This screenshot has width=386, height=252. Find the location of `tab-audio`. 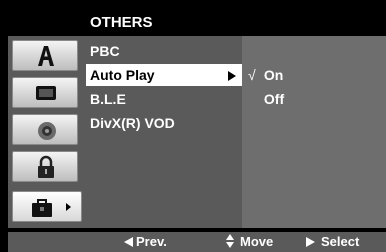

tab-audio is located at coordinates (45, 129).